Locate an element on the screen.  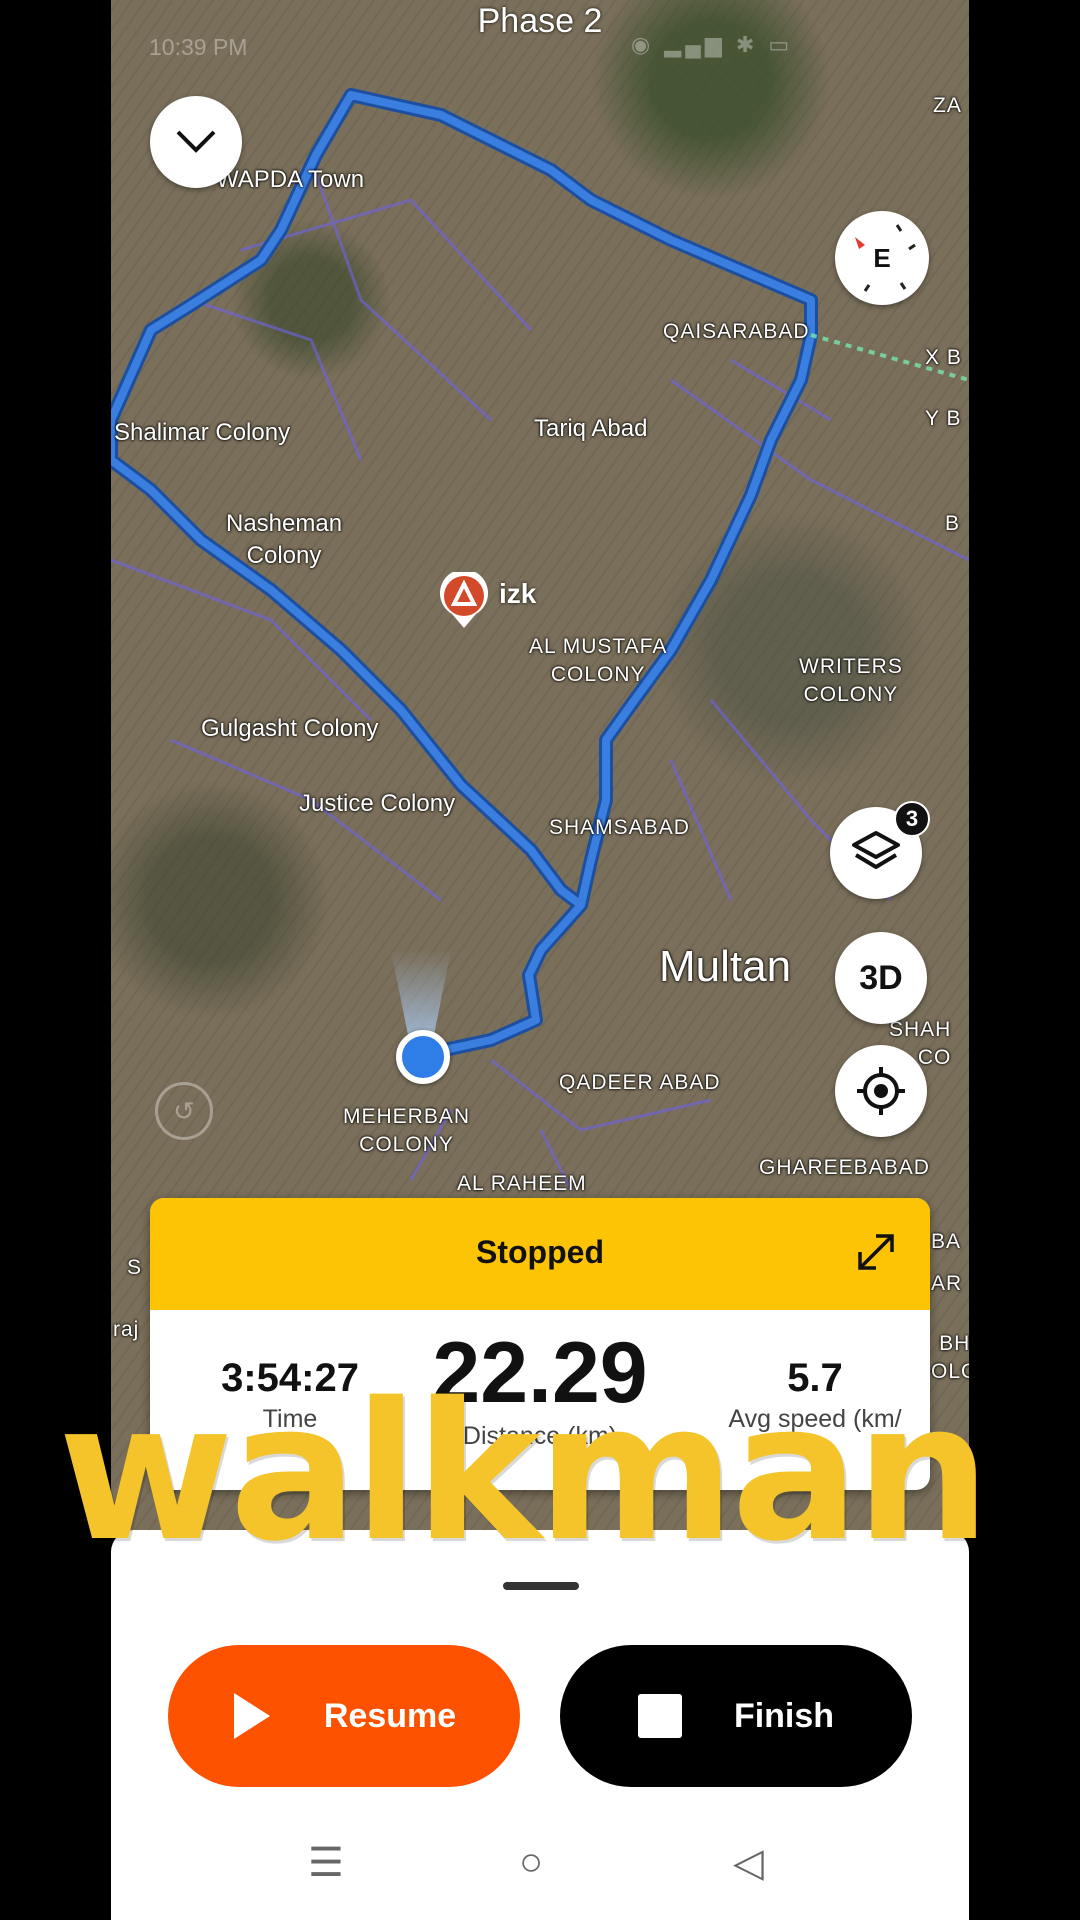
crosshair-icon is located at coordinates (881, 1091).